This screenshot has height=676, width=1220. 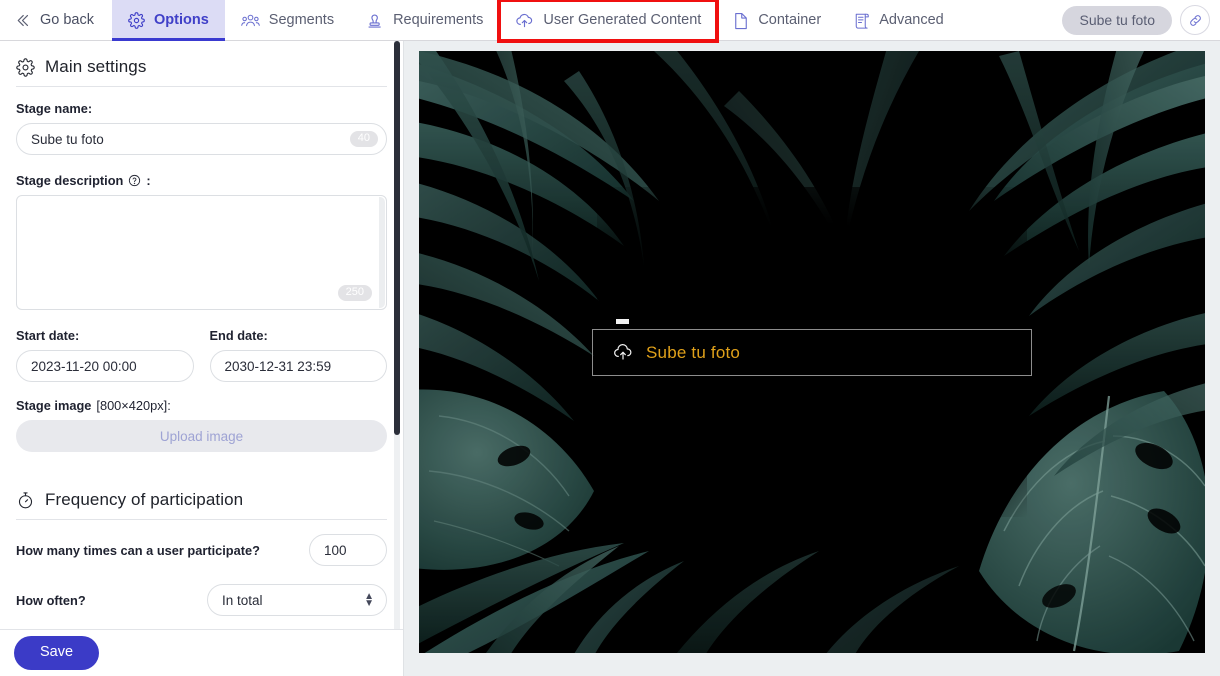 What do you see at coordinates (54, 108) in the screenshot?
I see `stage-name-label-text: Stage name:` at bounding box center [54, 108].